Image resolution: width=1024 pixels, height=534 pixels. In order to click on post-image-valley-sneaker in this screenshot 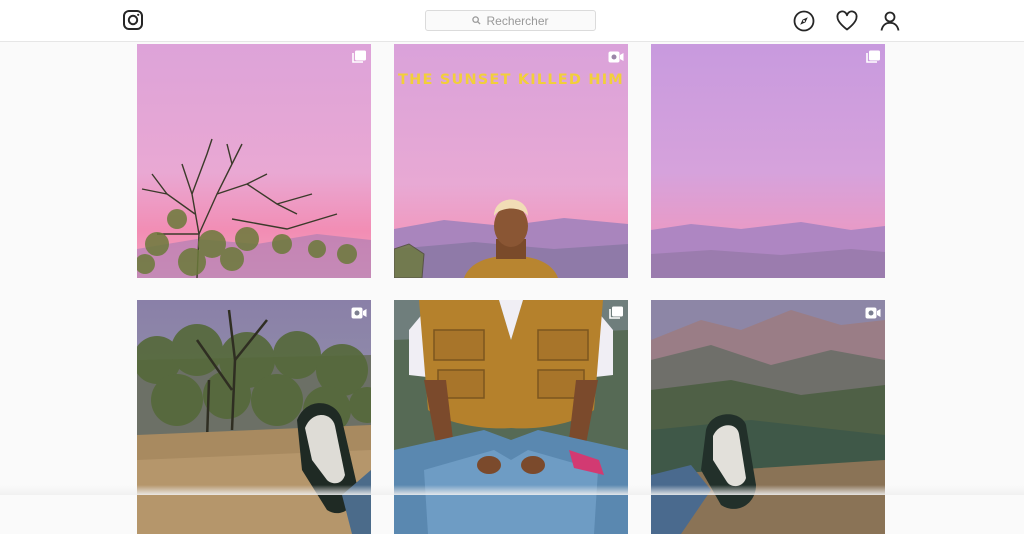, I will do `click(768, 417)`.